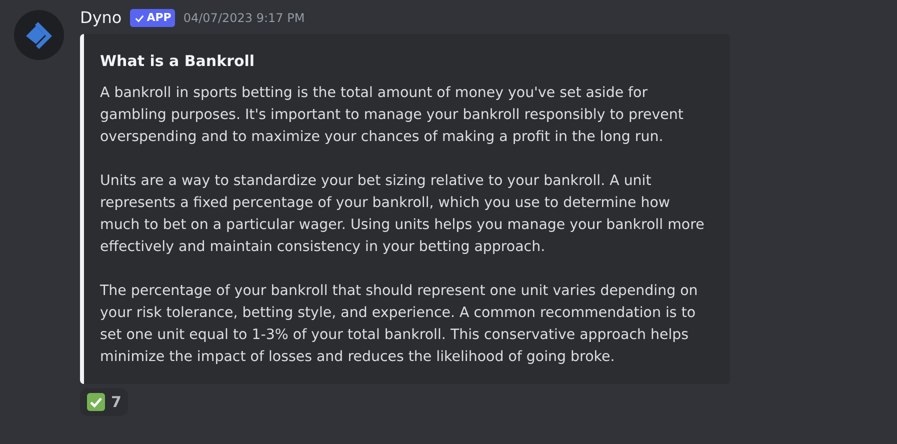 This screenshot has height=444, width=897. I want to click on author-name: Dyno, so click(101, 18).